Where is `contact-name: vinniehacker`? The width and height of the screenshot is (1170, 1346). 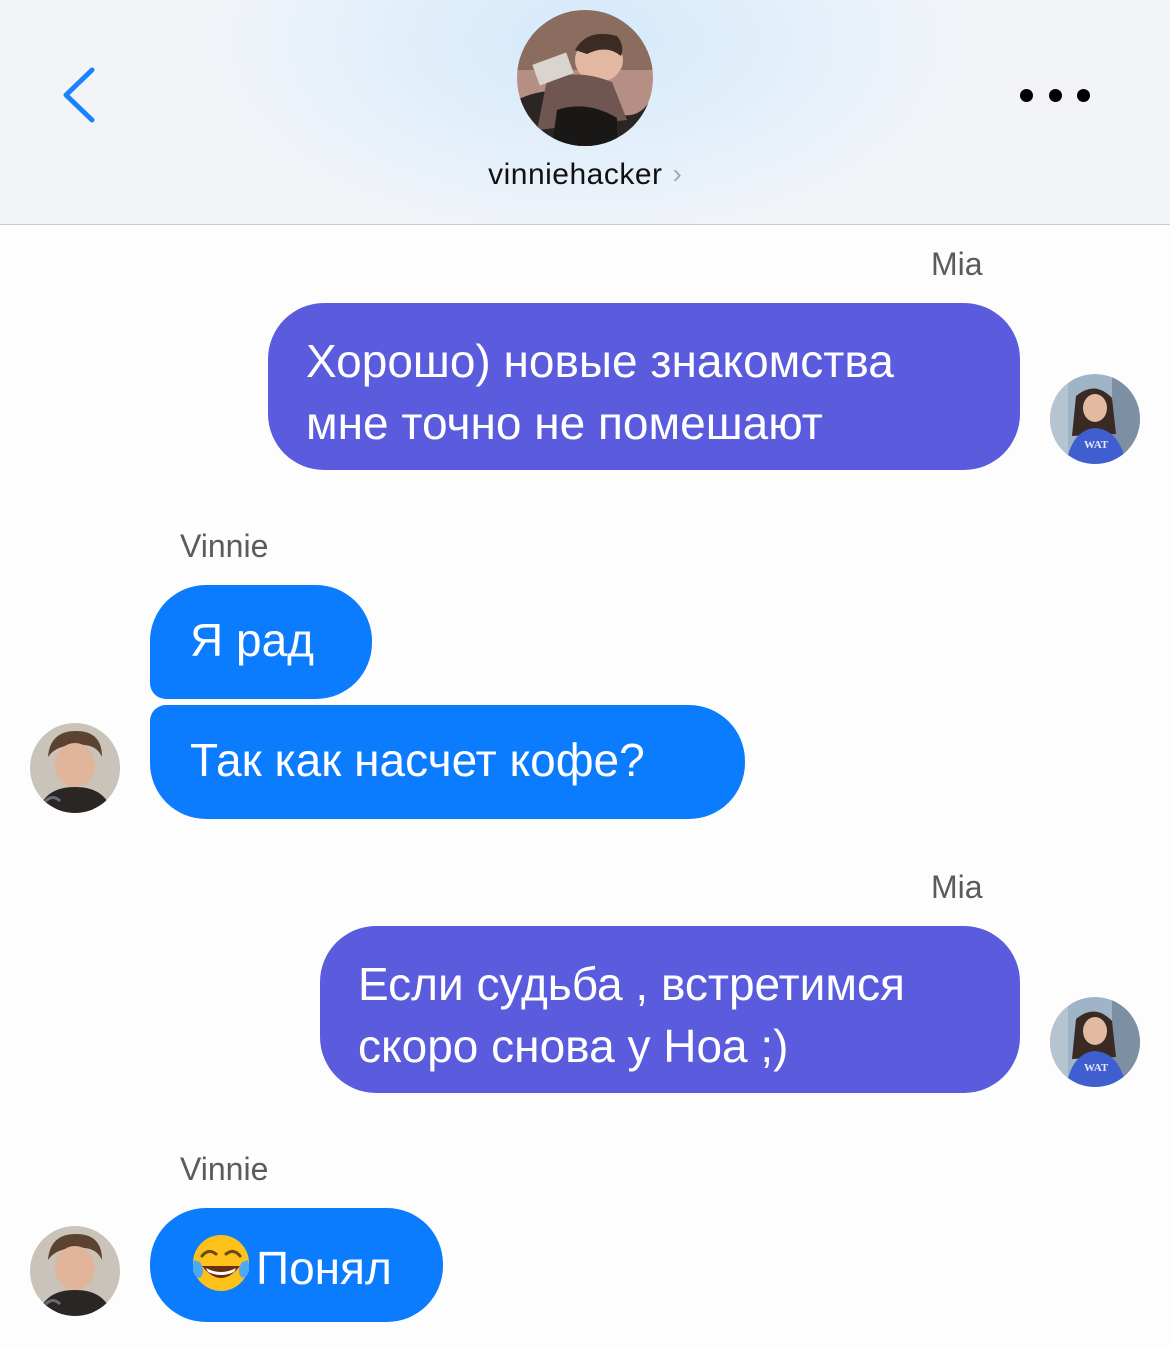 contact-name: vinniehacker is located at coordinates (575, 174).